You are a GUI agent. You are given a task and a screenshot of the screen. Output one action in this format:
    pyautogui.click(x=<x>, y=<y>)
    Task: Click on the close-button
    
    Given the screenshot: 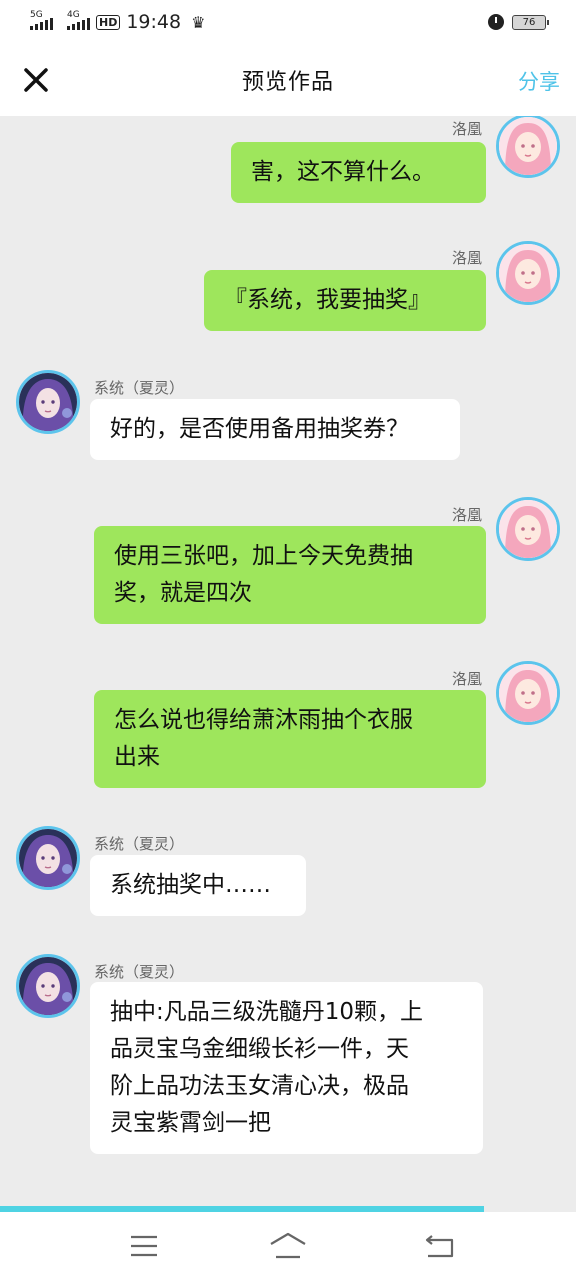 What is the action you would take?
    pyautogui.click(x=36, y=80)
    